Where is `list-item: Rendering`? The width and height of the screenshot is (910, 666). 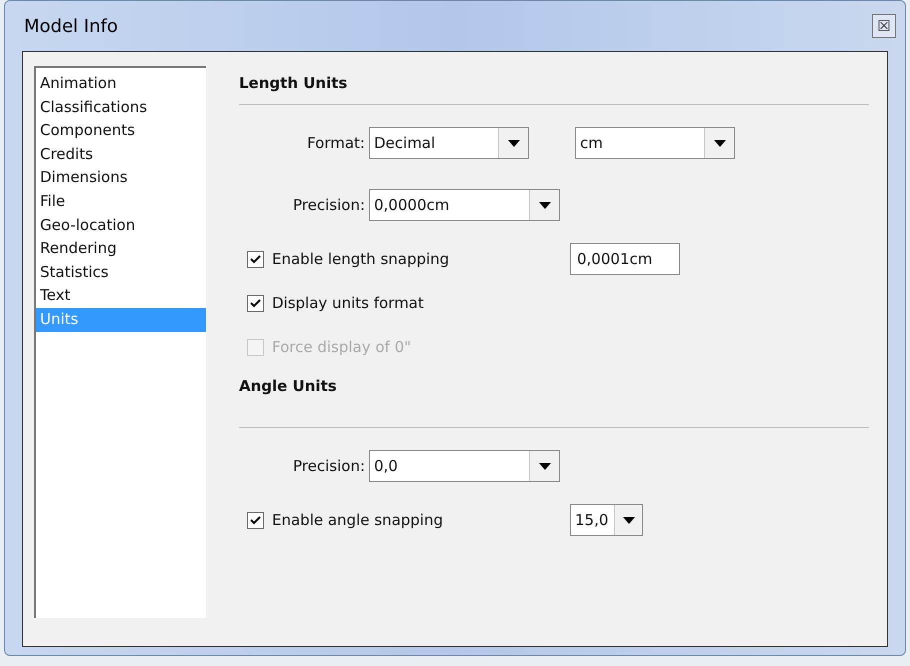
list-item: Rendering is located at coordinates (121, 249).